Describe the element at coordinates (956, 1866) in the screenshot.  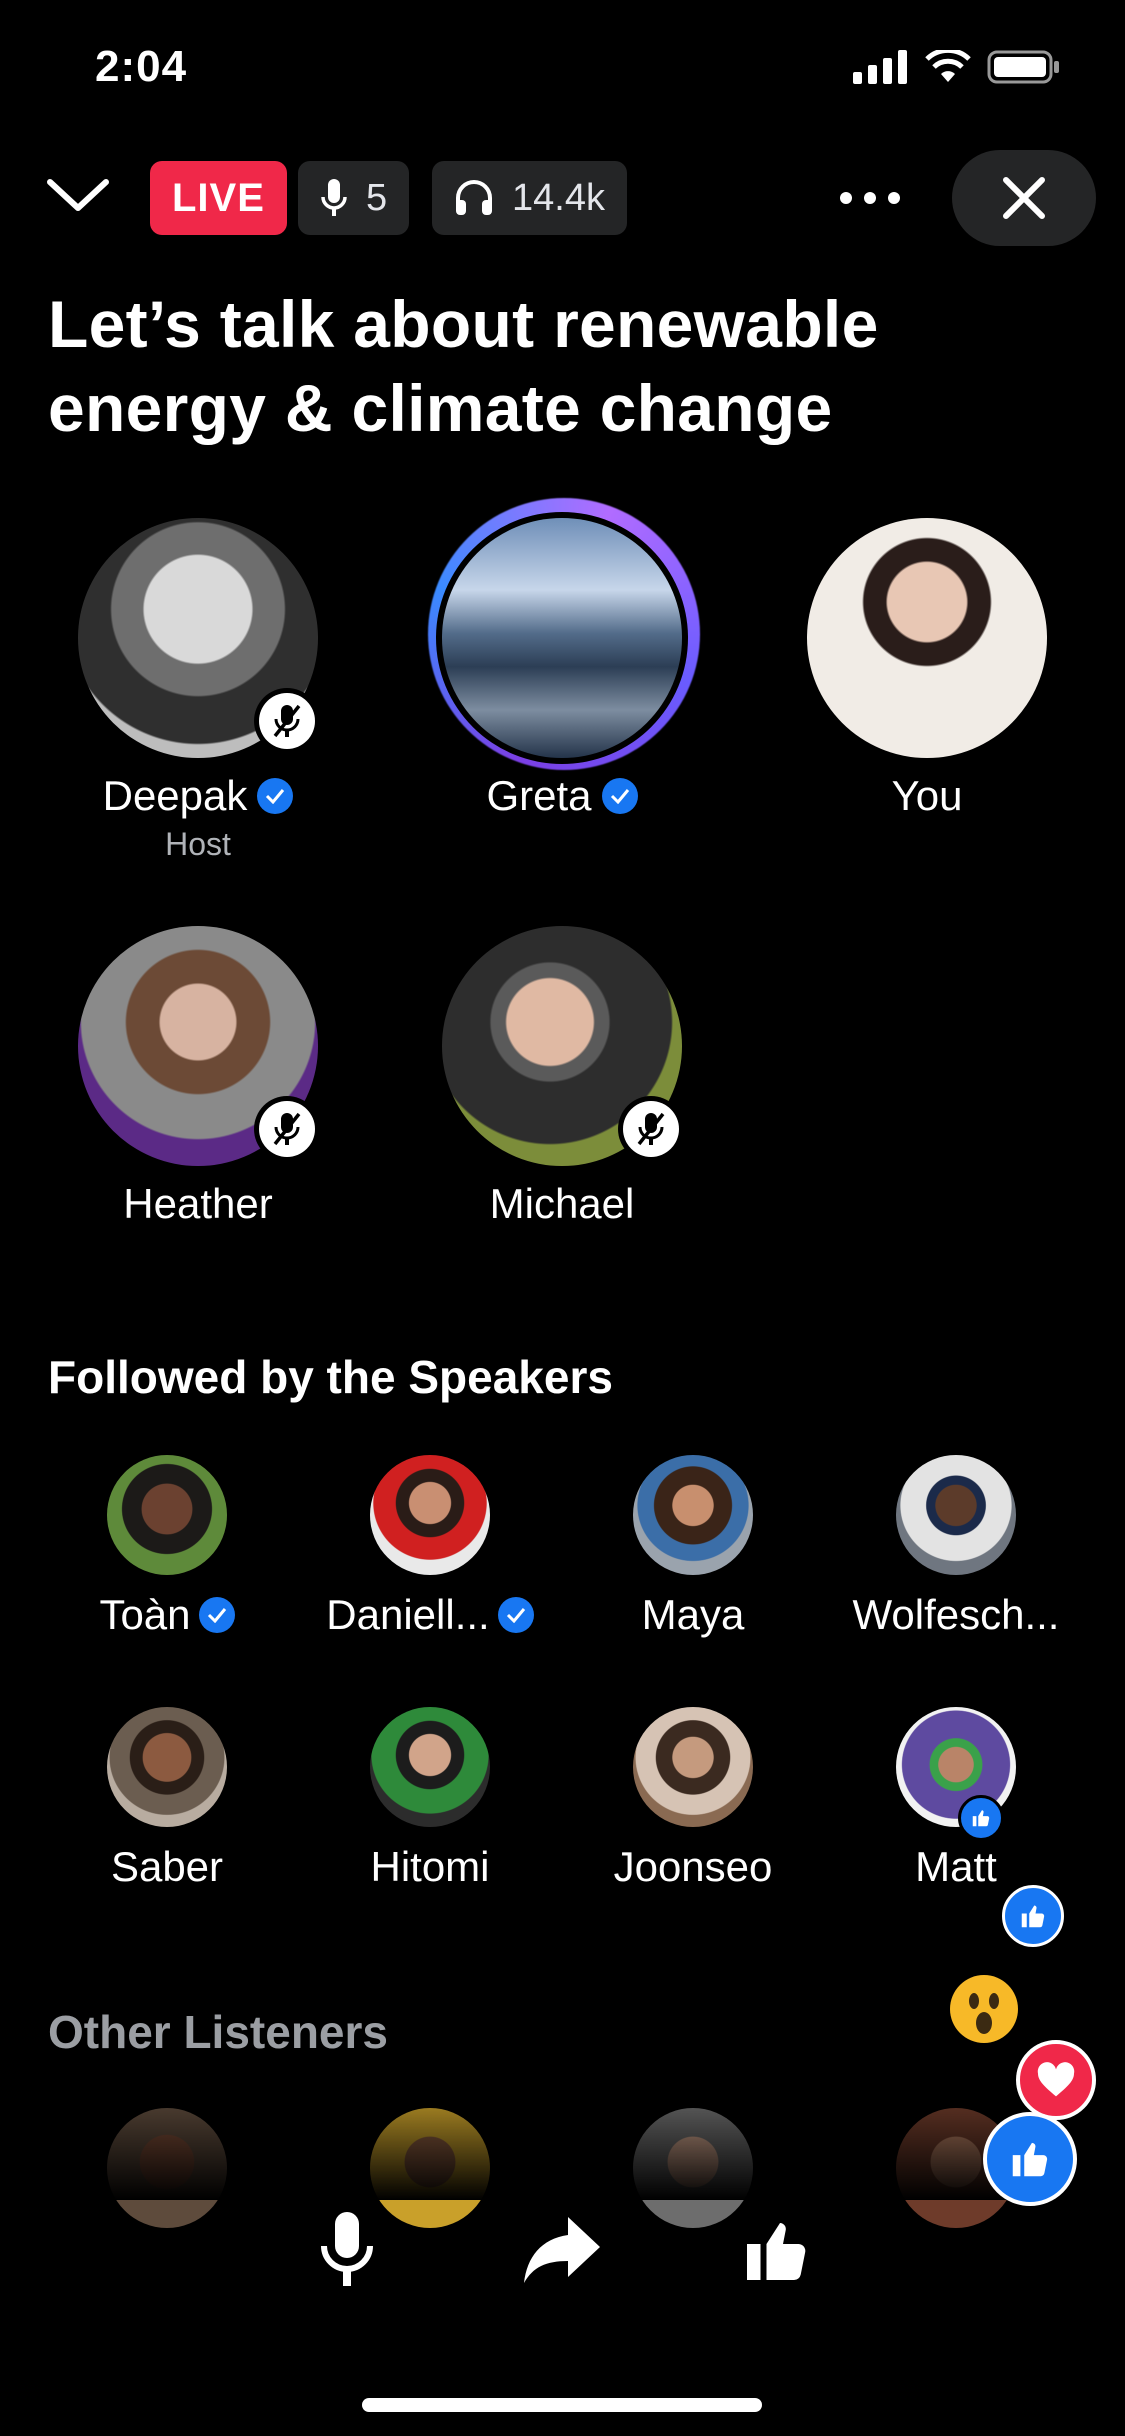
I see `listener-name: Matt` at that location.